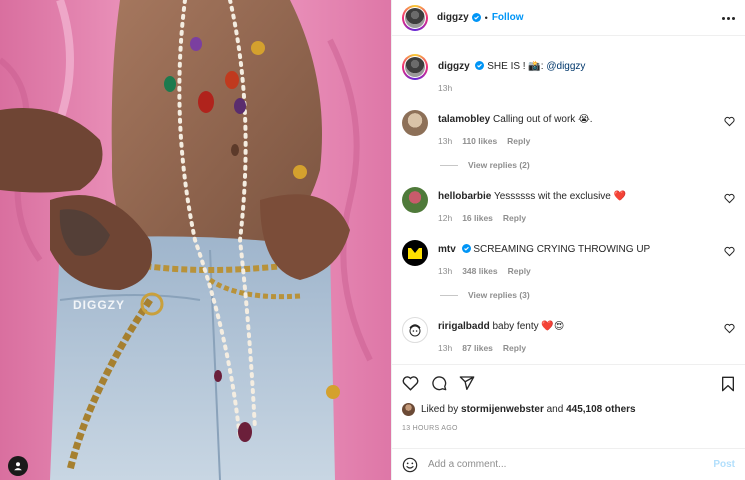 The width and height of the screenshot is (745, 480). I want to click on comment-text: Calling out of work 😭., so click(543, 119).